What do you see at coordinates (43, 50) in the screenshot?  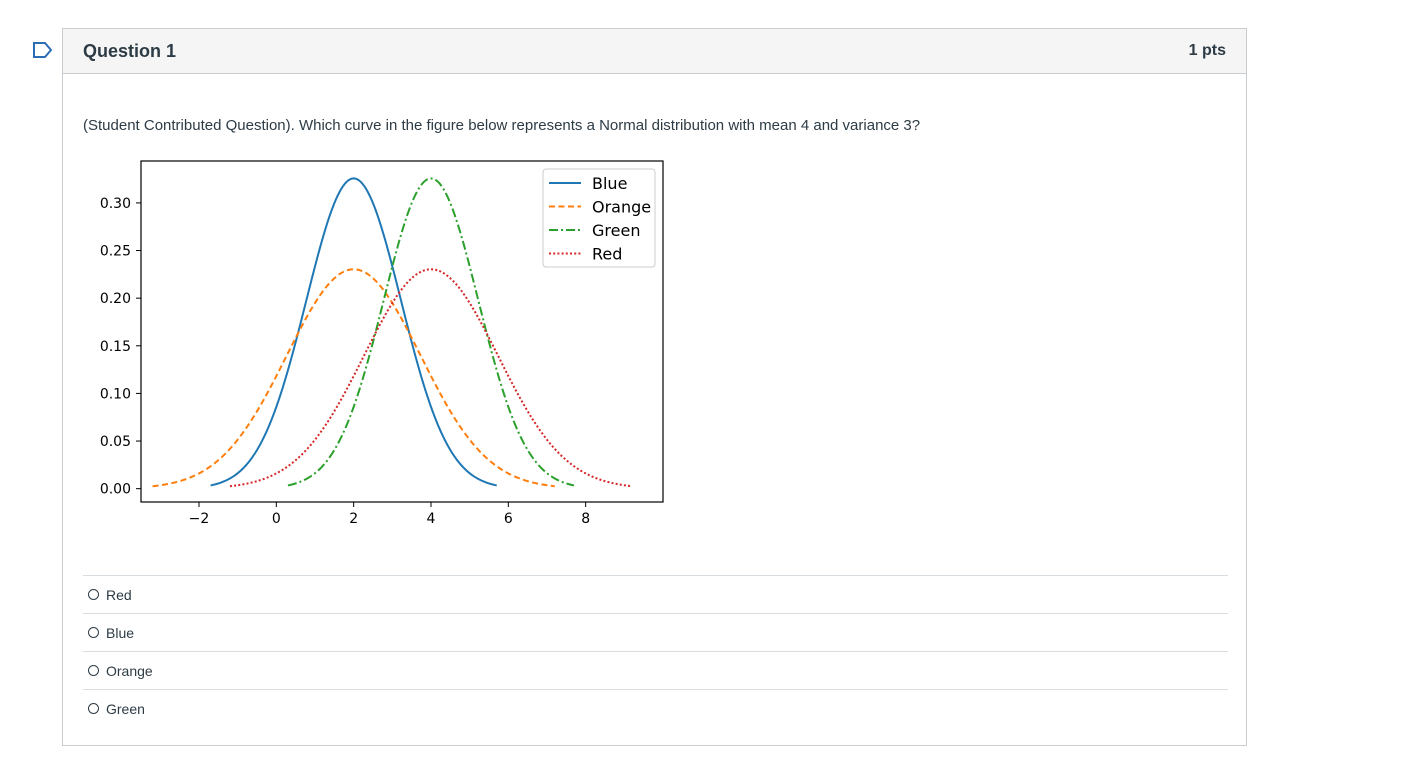 I see `bookmark-flag-icon` at bounding box center [43, 50].